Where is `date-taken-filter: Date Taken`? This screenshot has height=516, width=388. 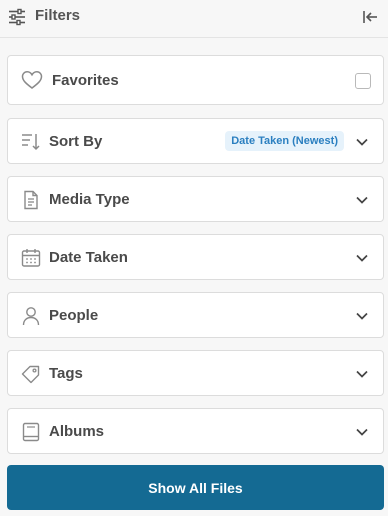 date-taken-filter: Date Taken is located at coordinates (195, 257).